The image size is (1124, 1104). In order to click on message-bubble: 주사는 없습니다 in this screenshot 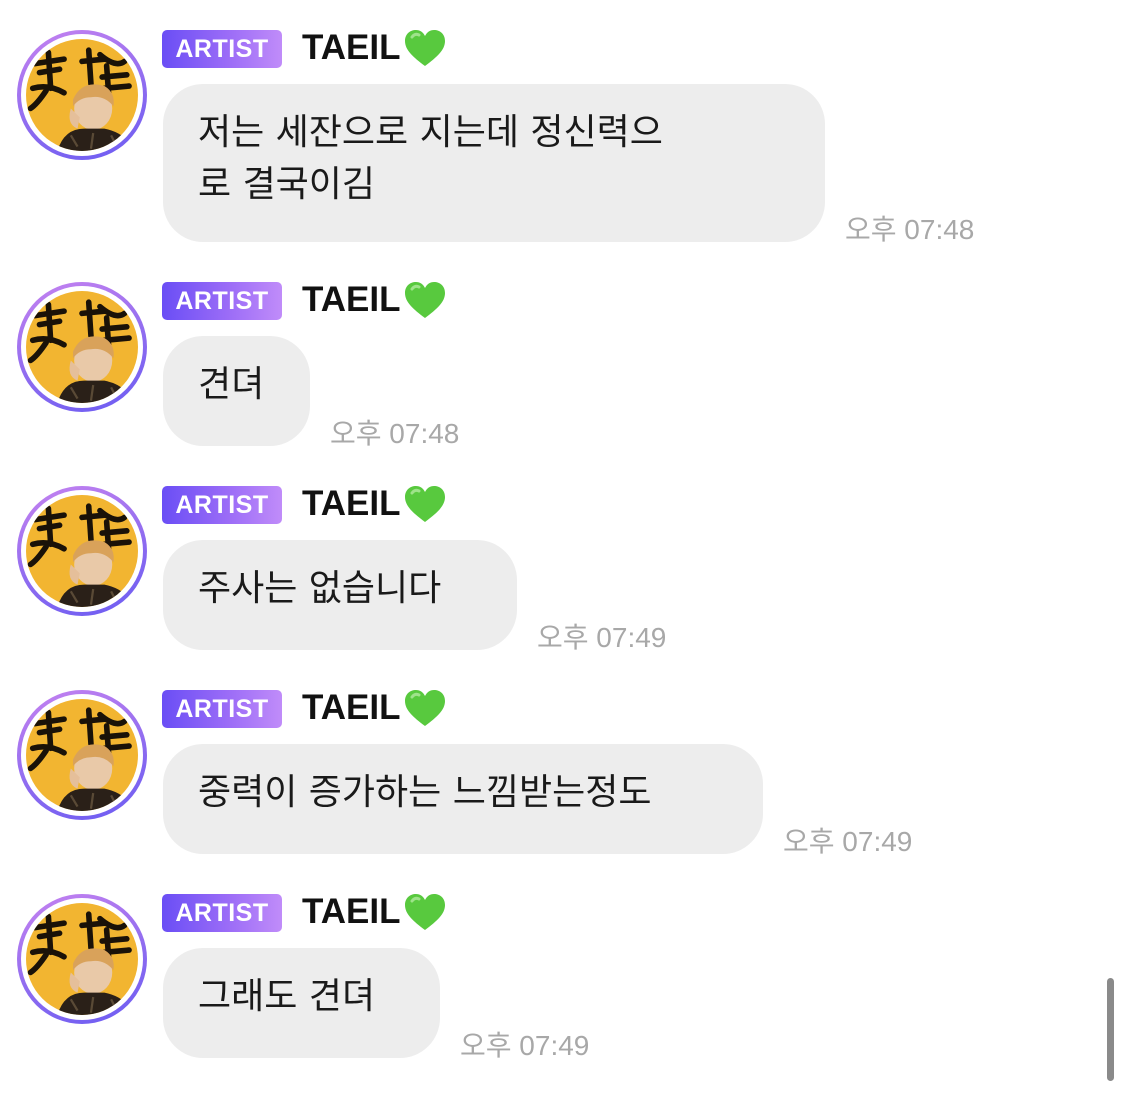, I will do `click(340, 595)`.